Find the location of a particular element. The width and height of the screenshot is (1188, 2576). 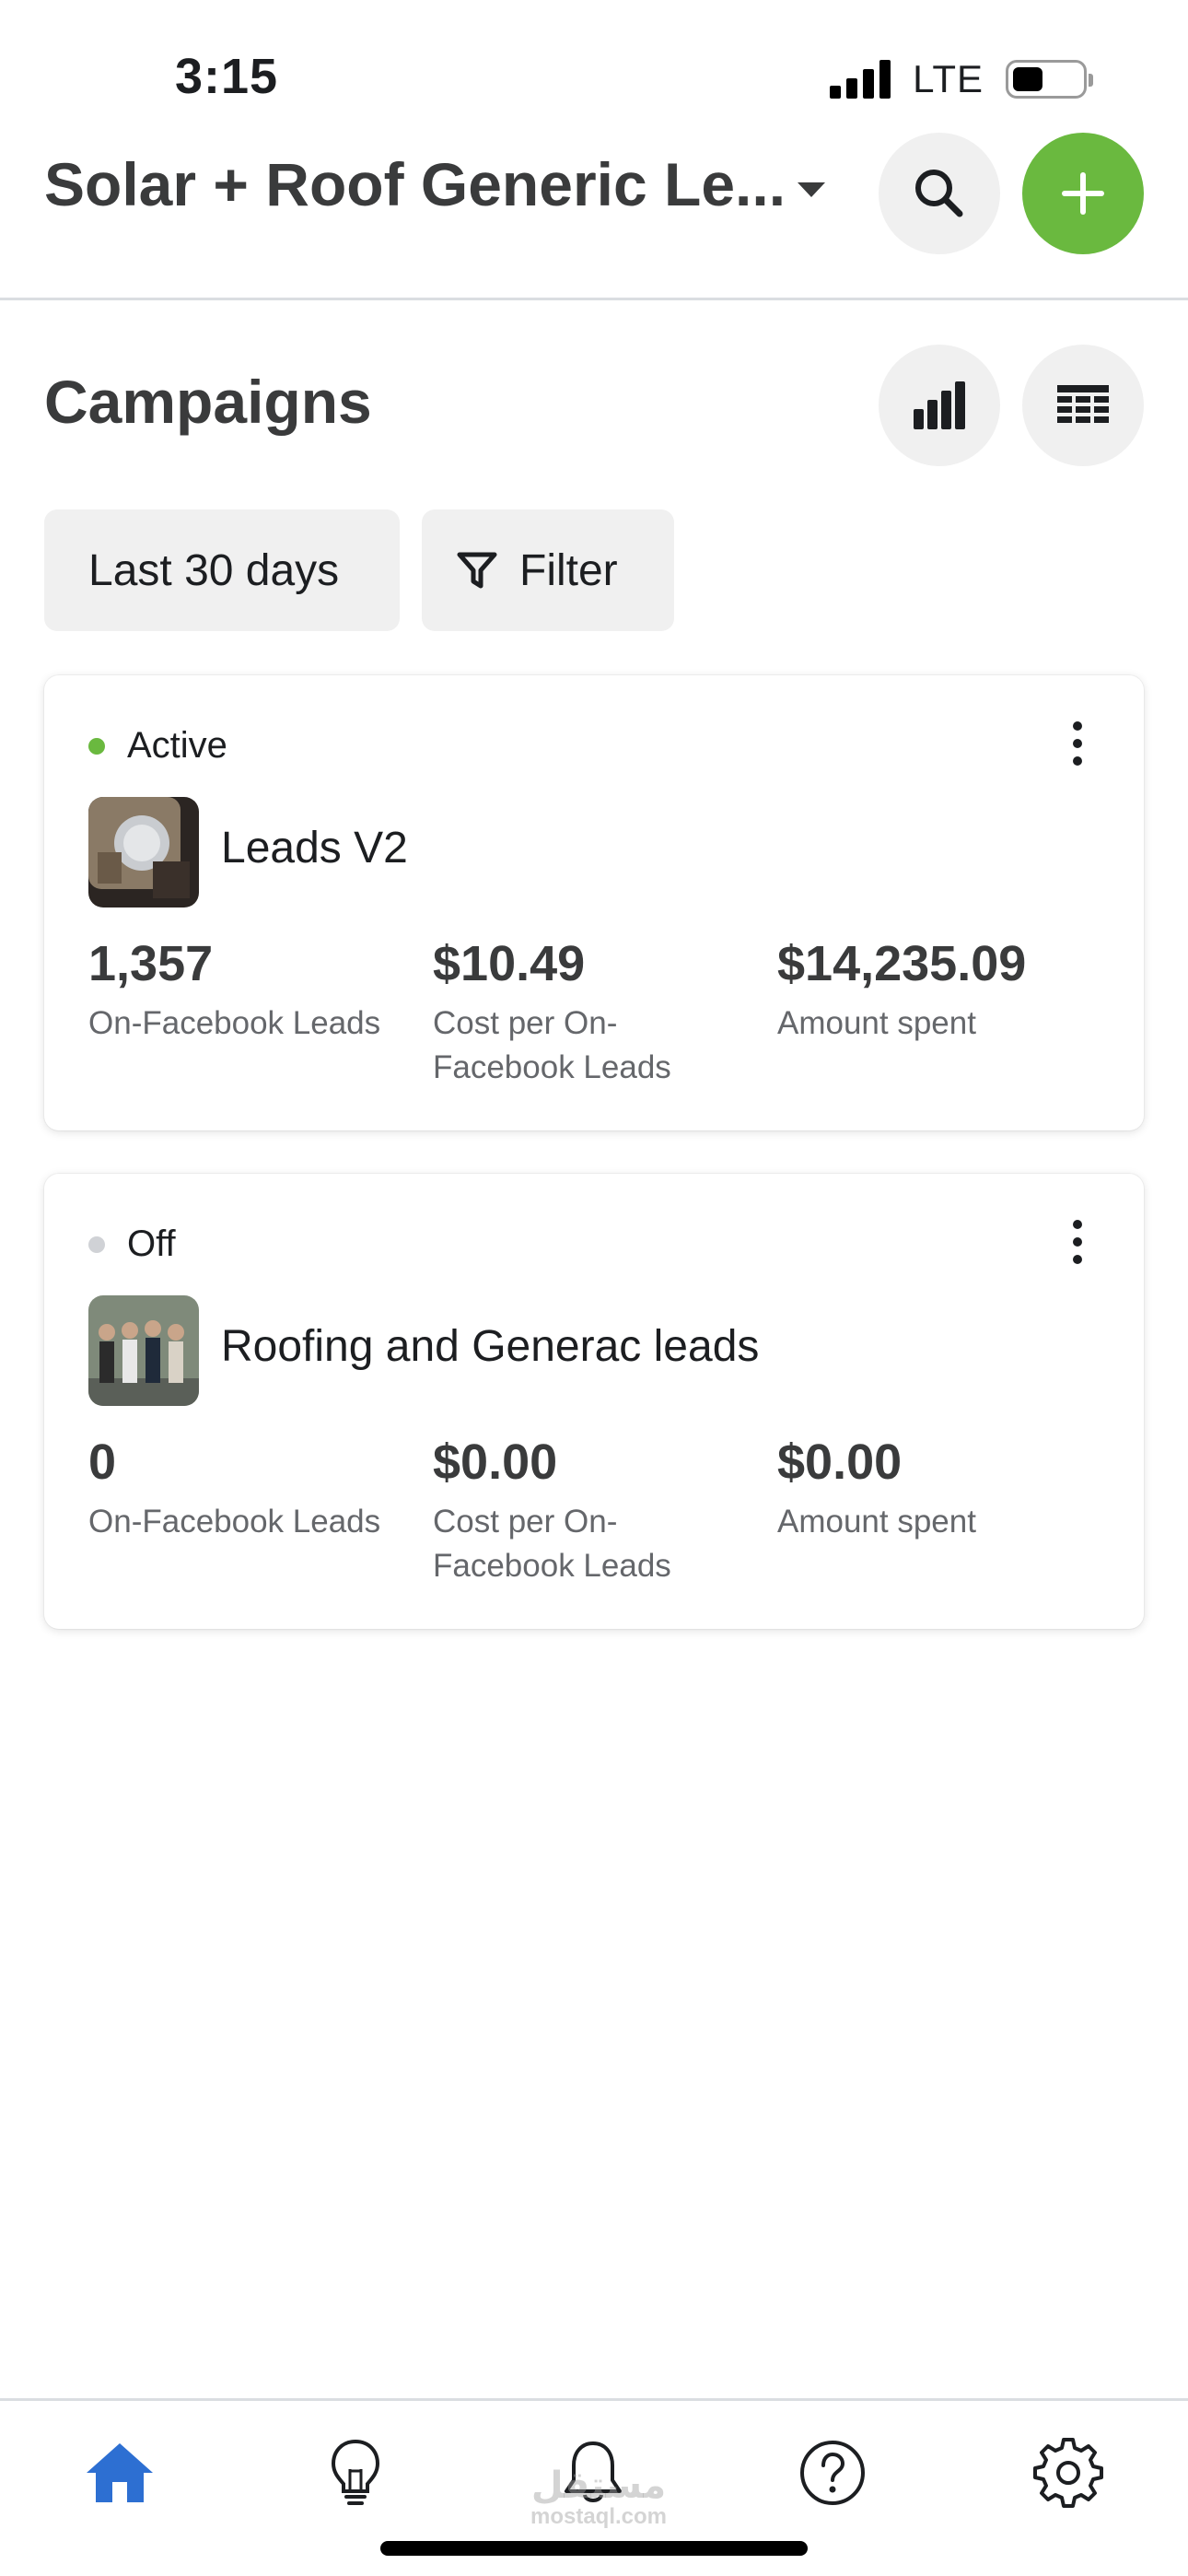

search-button is located at coordinates (939, 193).